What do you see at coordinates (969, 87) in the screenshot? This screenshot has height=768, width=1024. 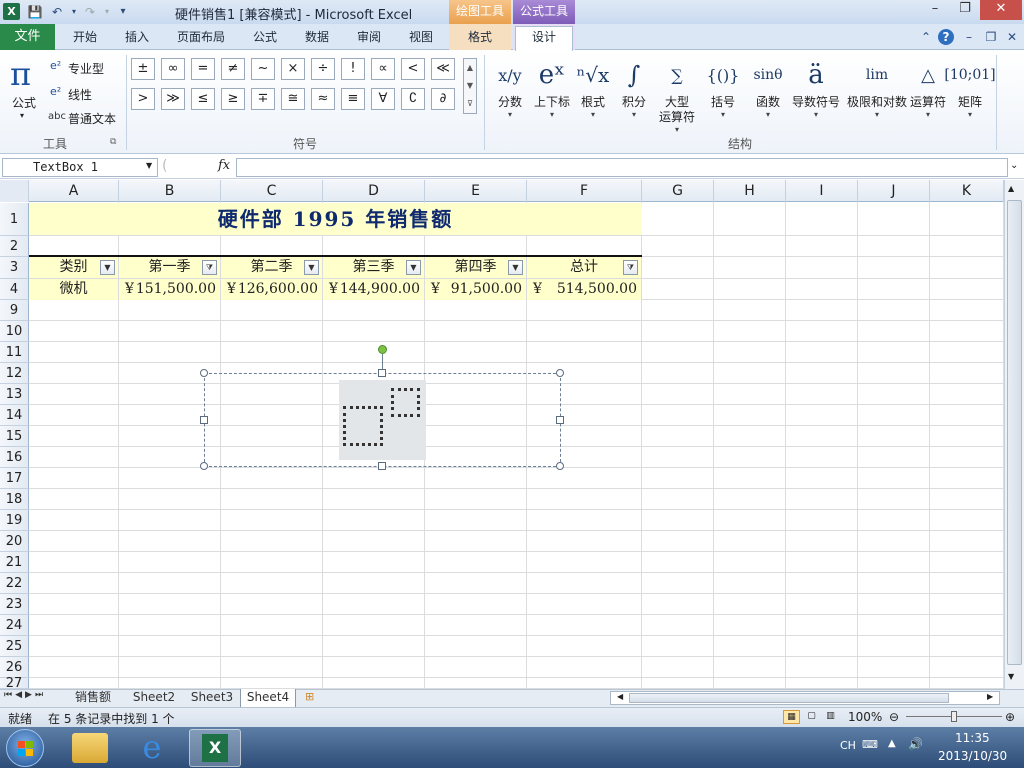 I see `matrix-button: [10;01] 矩阵 ▾` at bounding box center [969, 87].